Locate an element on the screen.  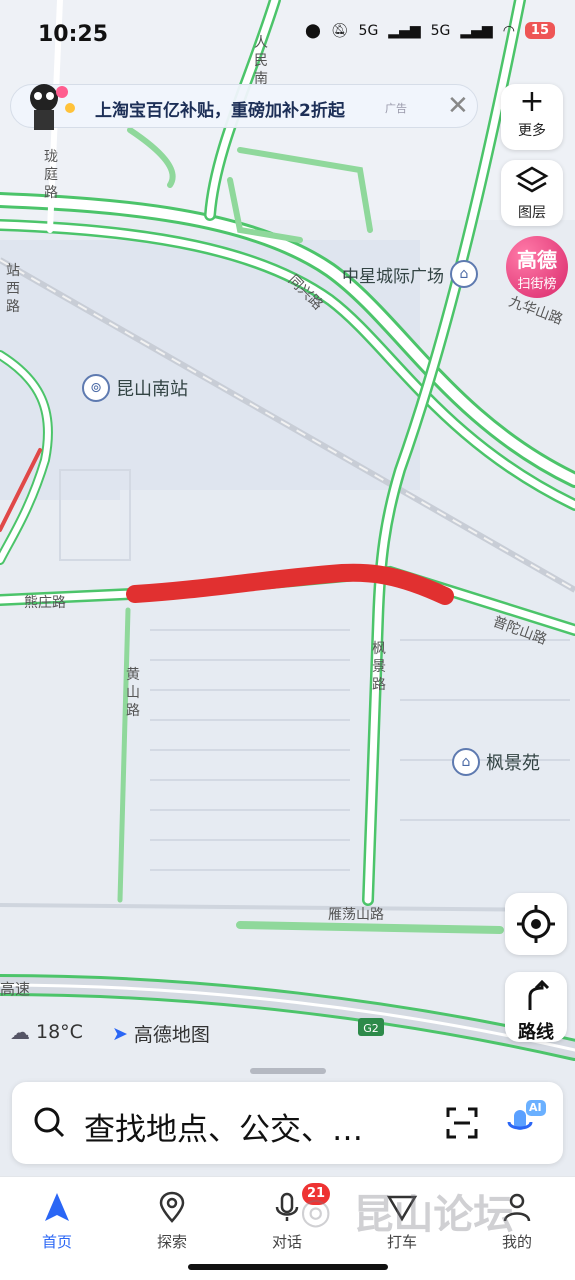
map-pin-icon is located at coordinates (172, 1207).